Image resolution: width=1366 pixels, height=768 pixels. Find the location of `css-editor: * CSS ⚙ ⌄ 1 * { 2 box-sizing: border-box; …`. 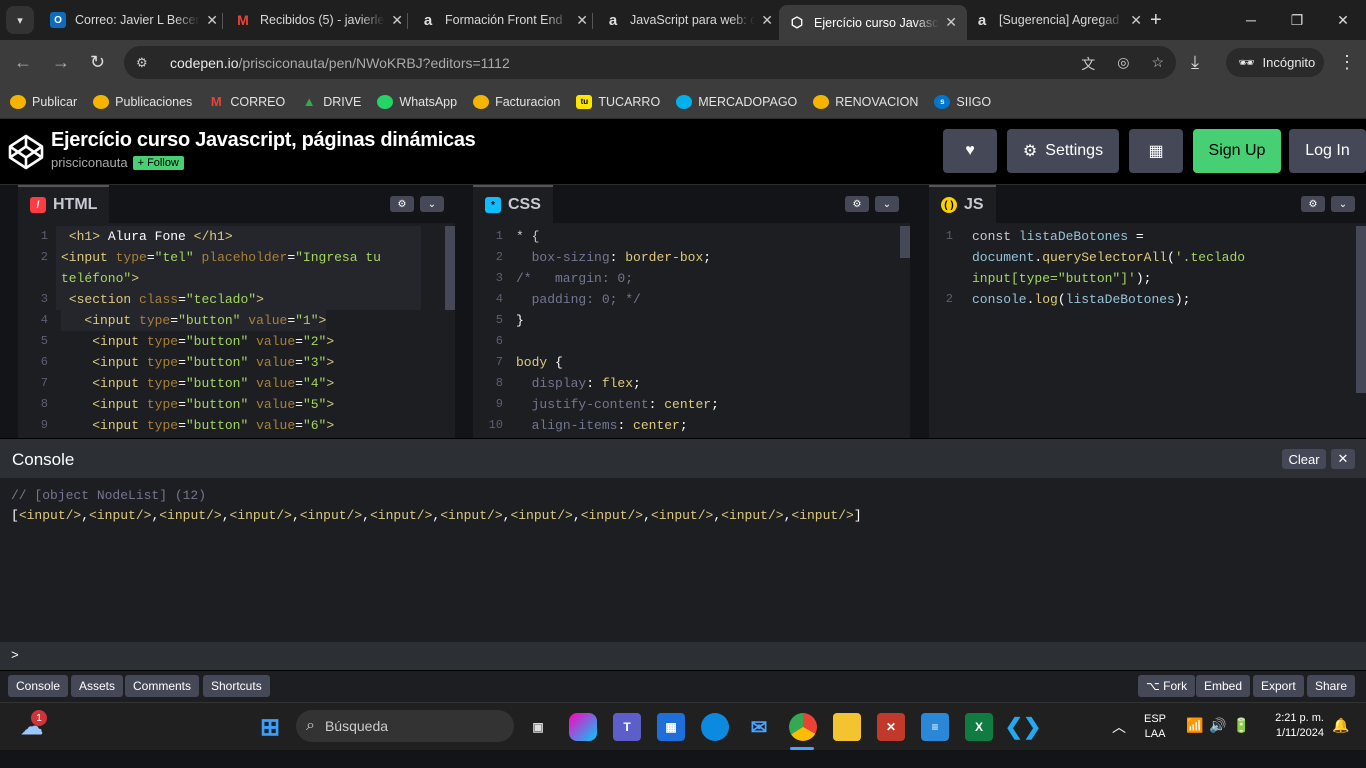

css-editor: * CSS ⚙ ⌄ 1 * { 2 box-sizing: border-box; … is located at coordinates (691, 312).